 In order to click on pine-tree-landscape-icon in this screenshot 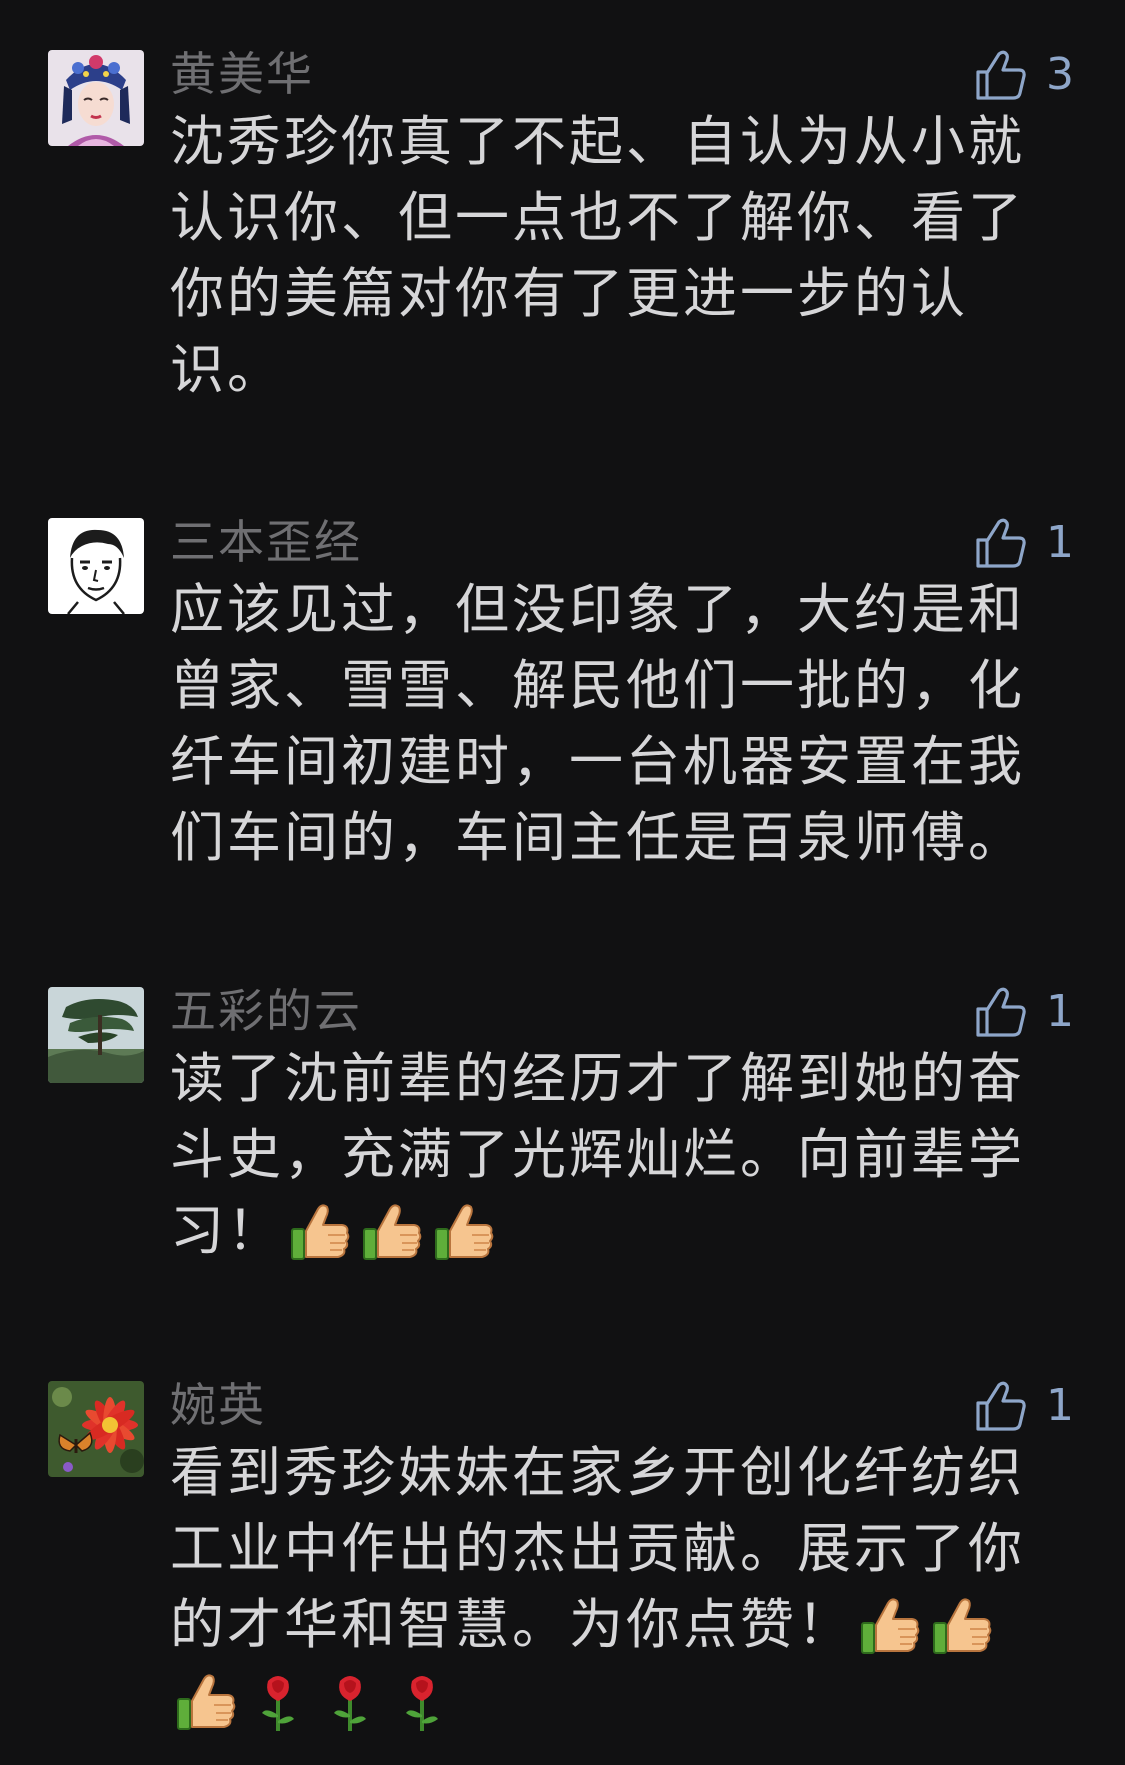, I will do `click(96, 1035)`.